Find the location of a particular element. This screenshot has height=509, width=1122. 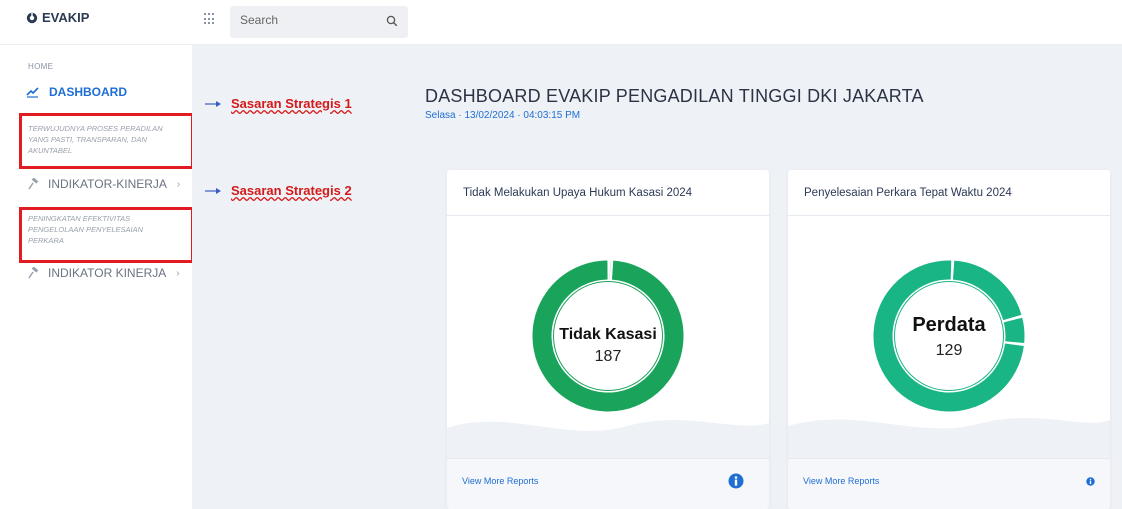

card-header: Penyelesaian Perkara Tepat Waktu 2024 is located at coordinates (949, 193).